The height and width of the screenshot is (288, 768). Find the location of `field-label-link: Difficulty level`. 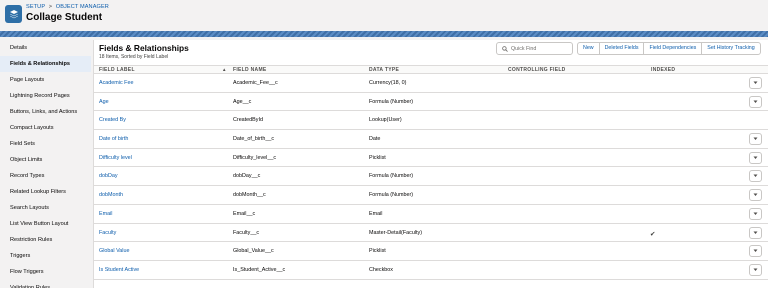

field-label-link: Difficulty level is located at coordinates (115, 158).